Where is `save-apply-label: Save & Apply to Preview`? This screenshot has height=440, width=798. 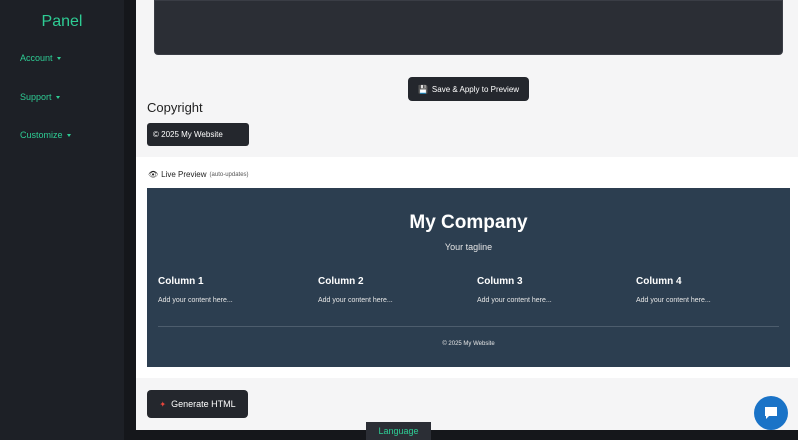
save-apply-label: Save & Apply to Preview is located at coordinates (475, 89).